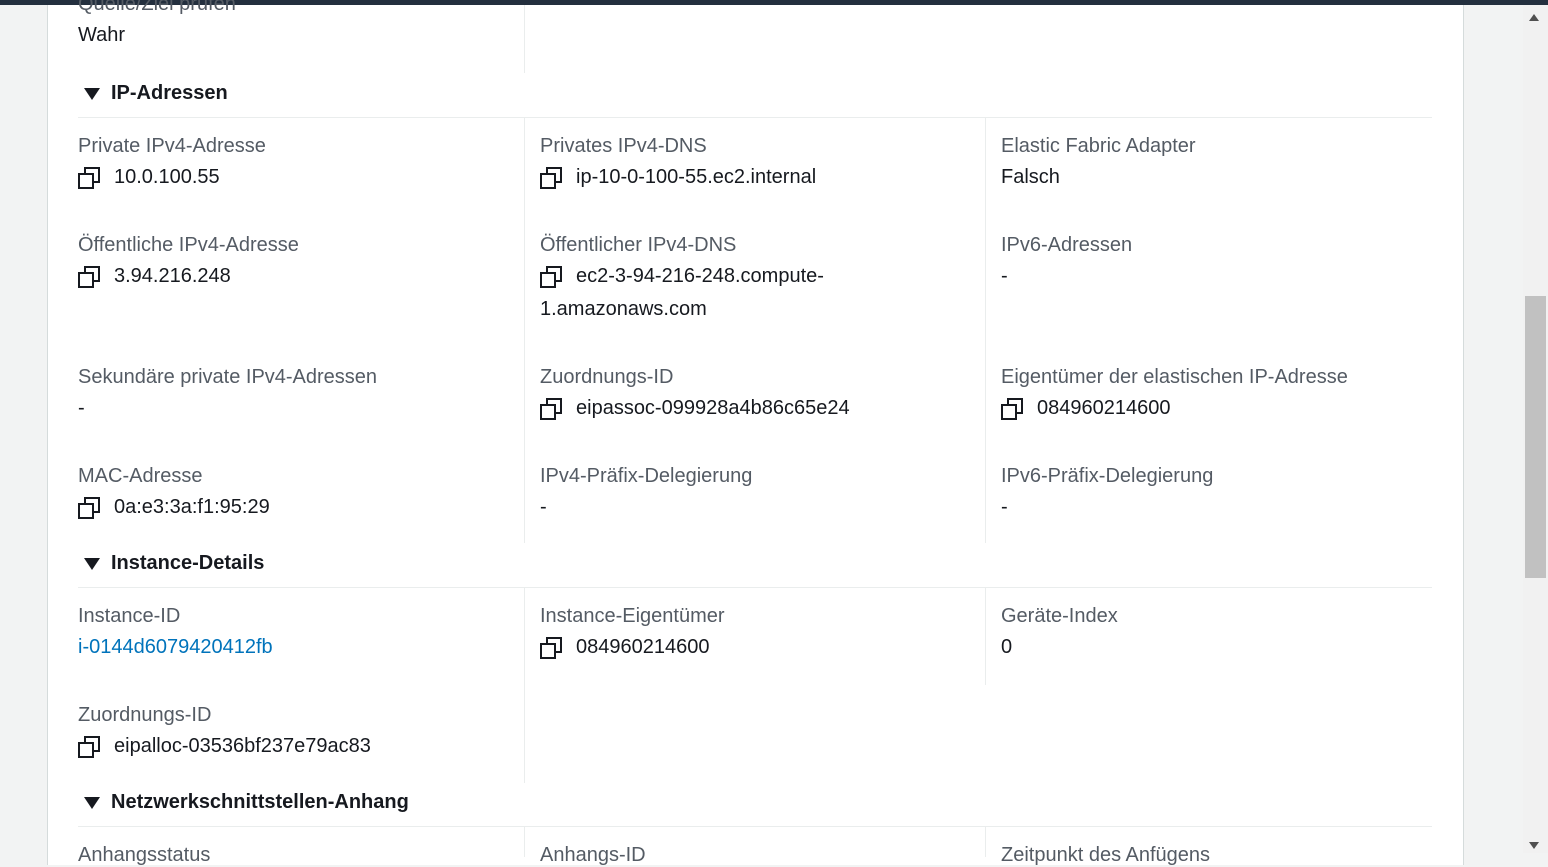 The image size is (1548, 867). What do you see at coordinates (1534, 17) in the screenshot?
I see `scroll-up-arrow-icon` at bounding box center [1534, 17].